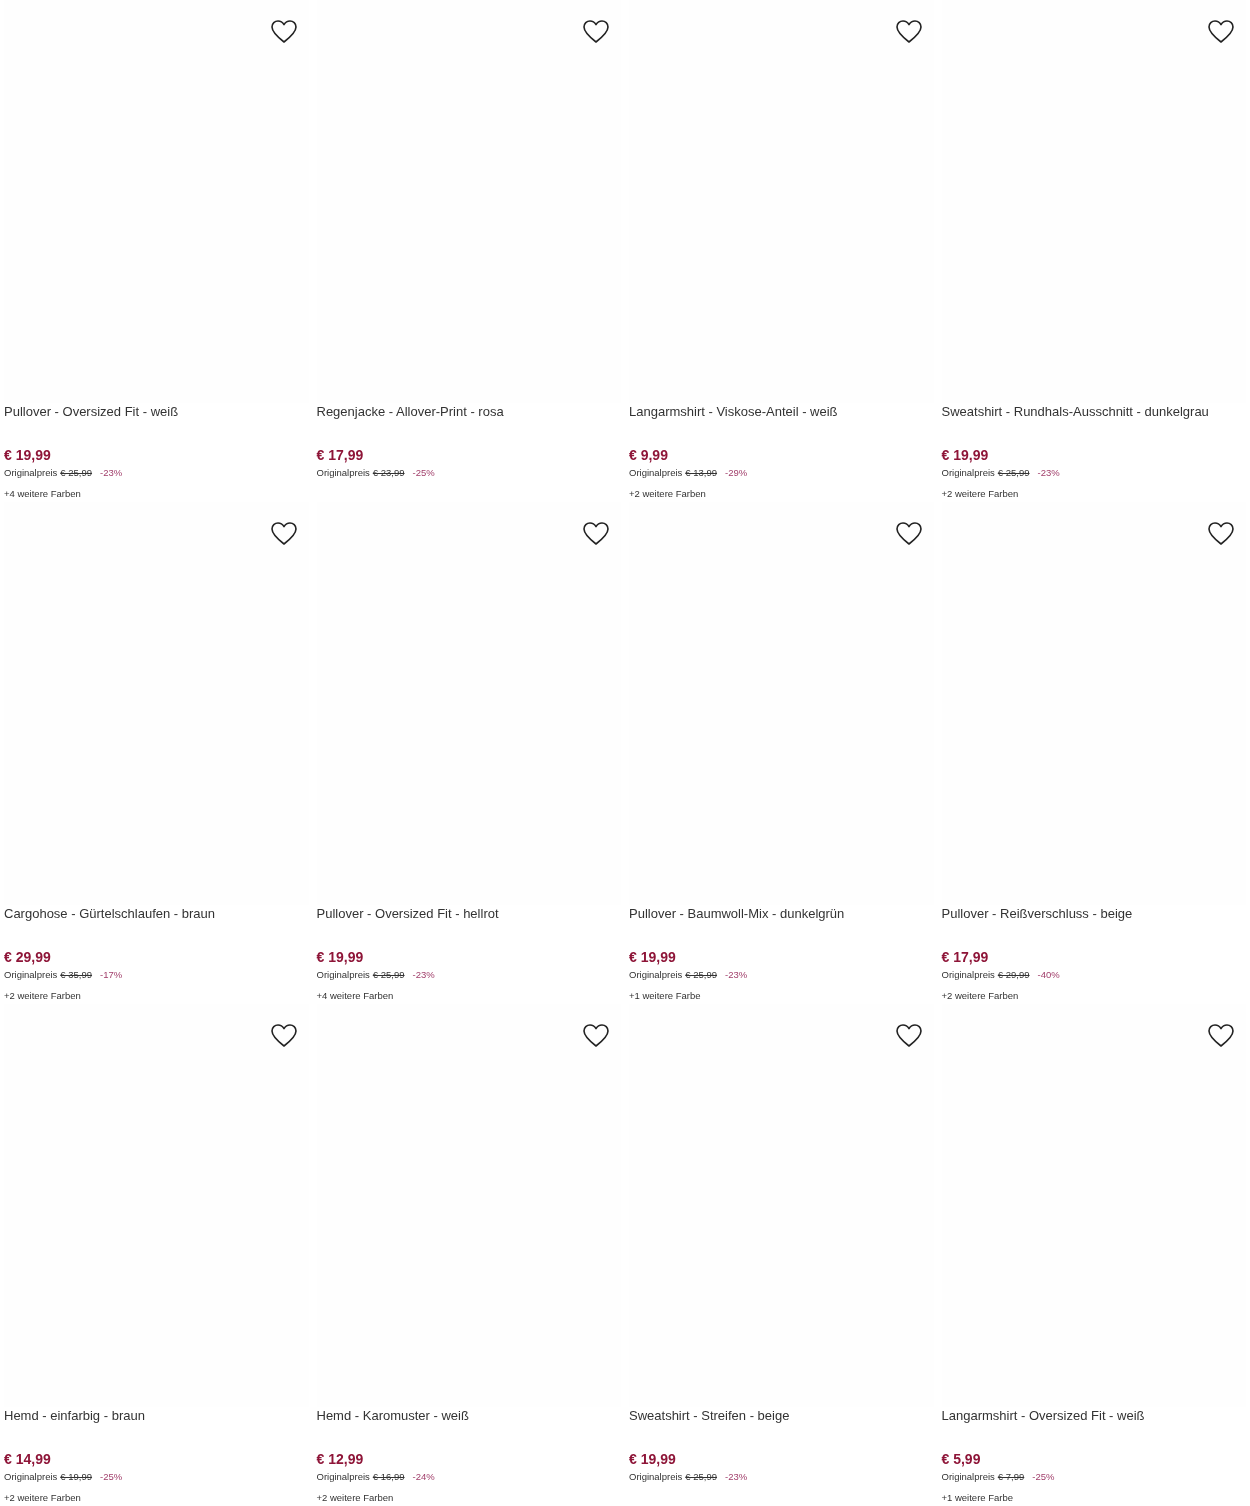 This screenshot has width=1250, height=1506. Describe the element at coordinates (468, 1416) in the screenshot. I see `product-title: Hemd - Karomuster - weiß` at that location.